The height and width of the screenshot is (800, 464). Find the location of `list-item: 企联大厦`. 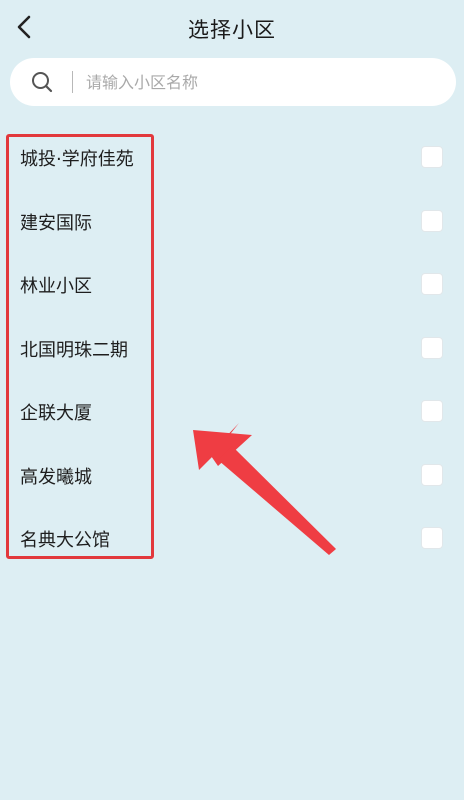

list-item: 企联大厦 is located at coordinates (232, 412).